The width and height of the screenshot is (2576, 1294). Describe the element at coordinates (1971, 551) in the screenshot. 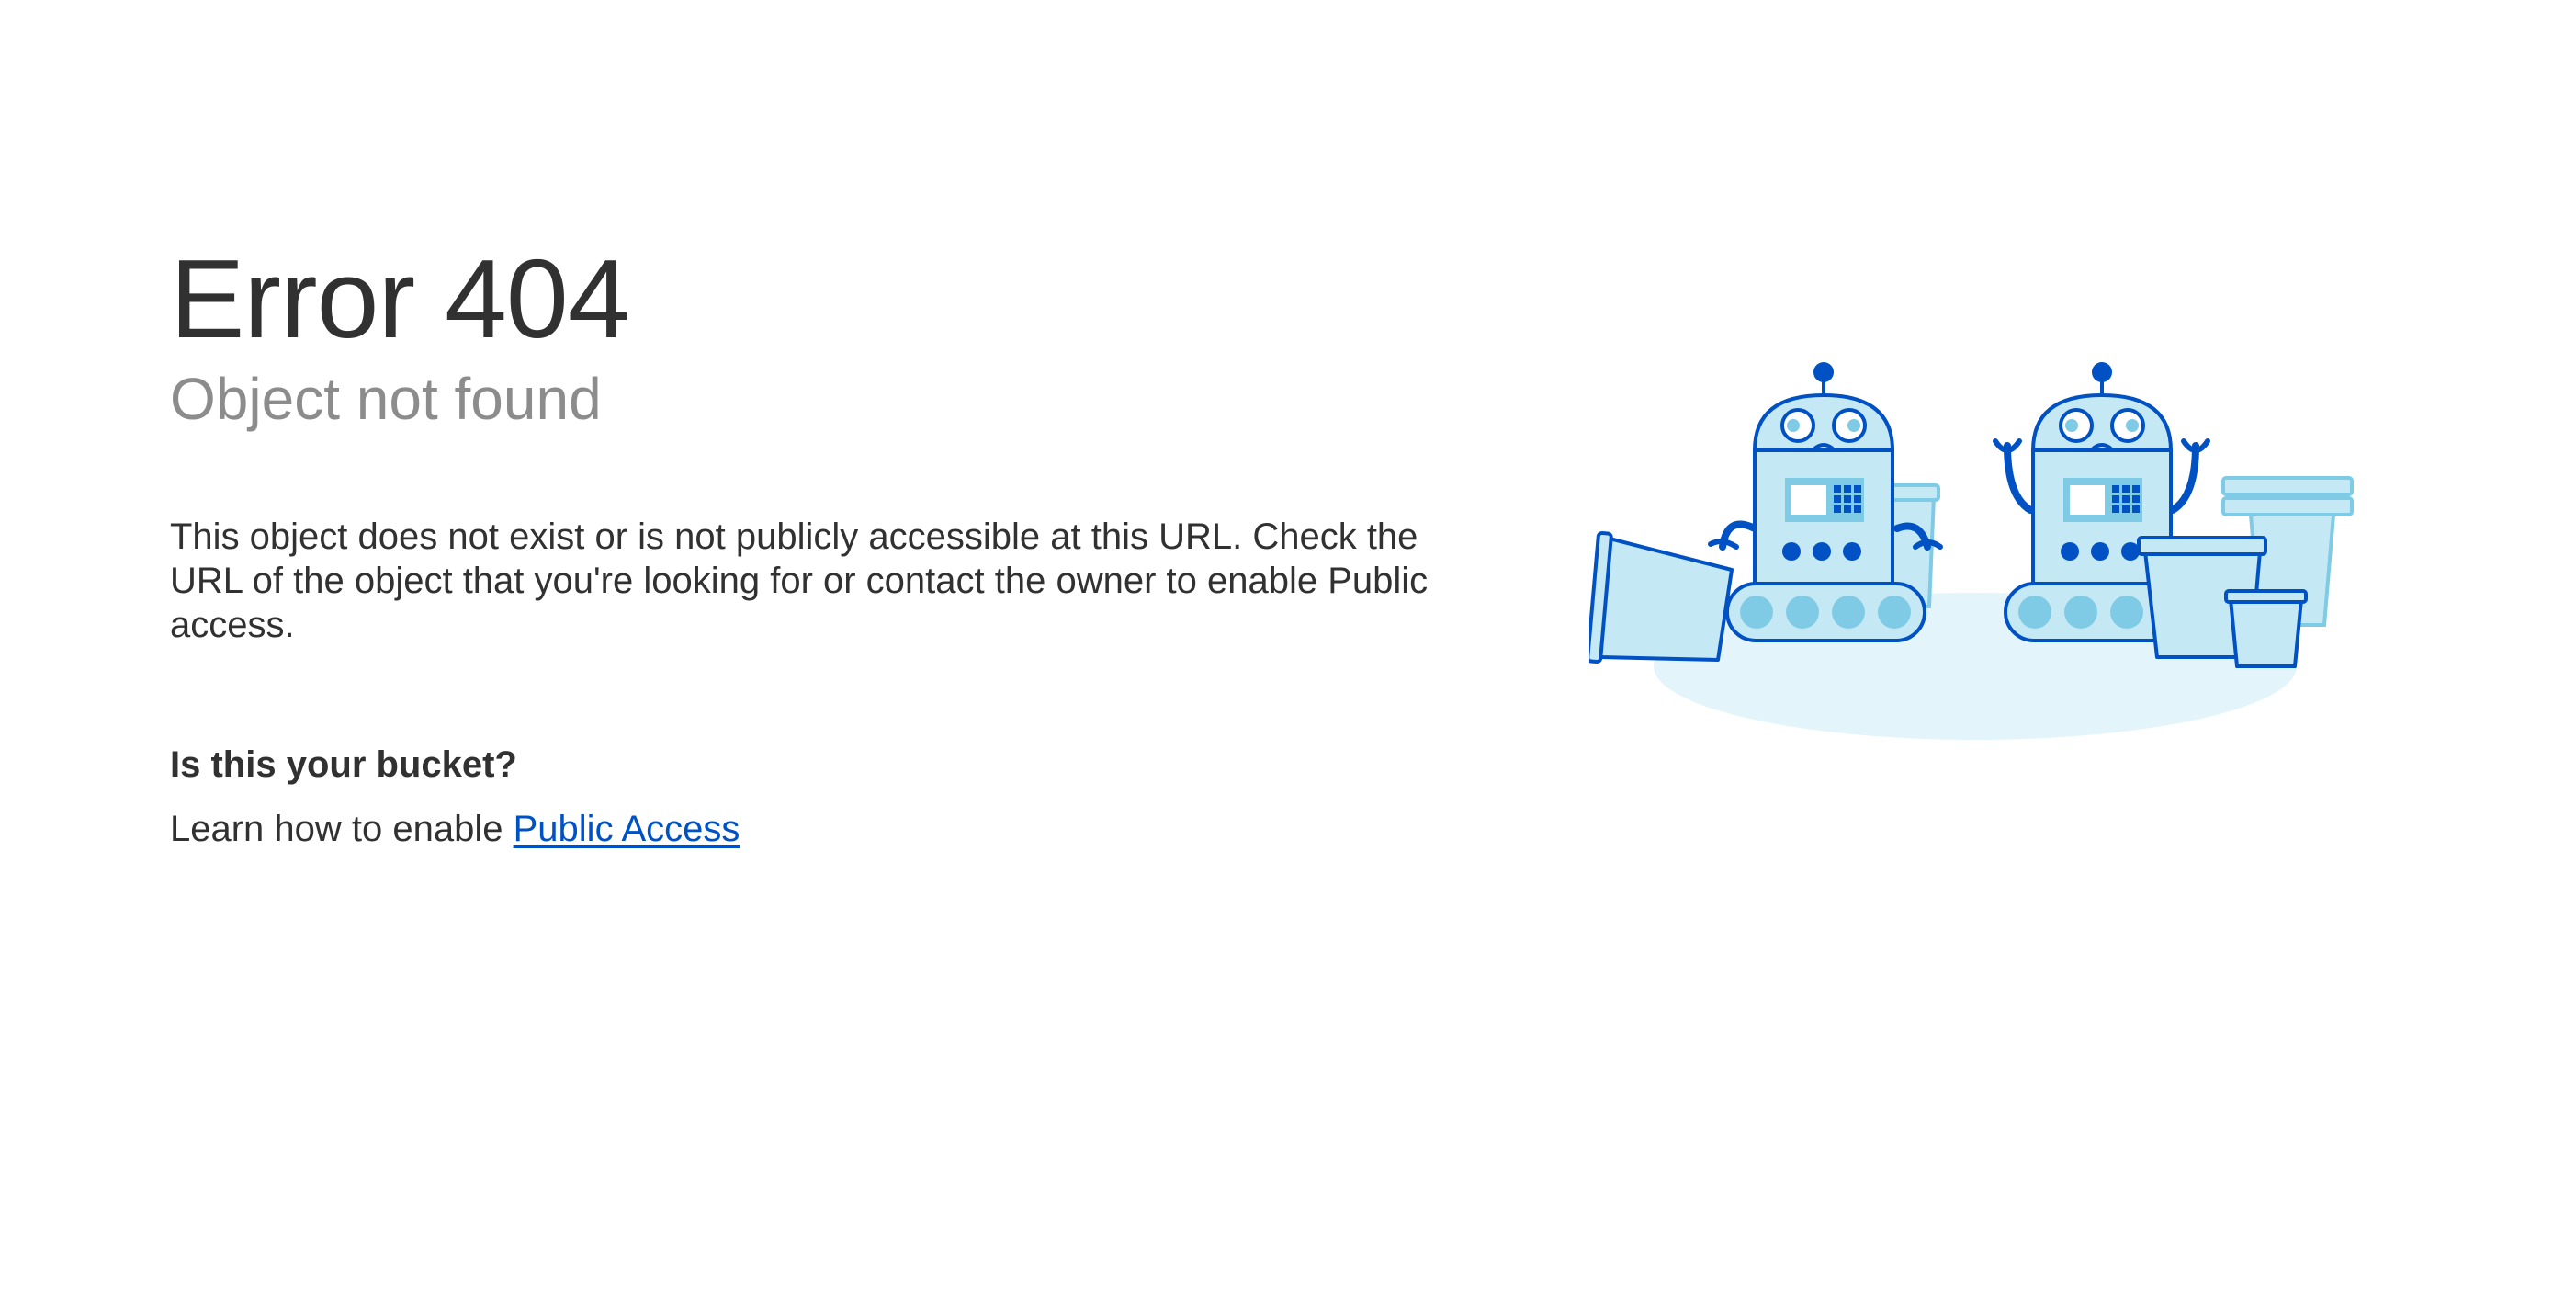

I see `sad-robots-illustration` at that location.